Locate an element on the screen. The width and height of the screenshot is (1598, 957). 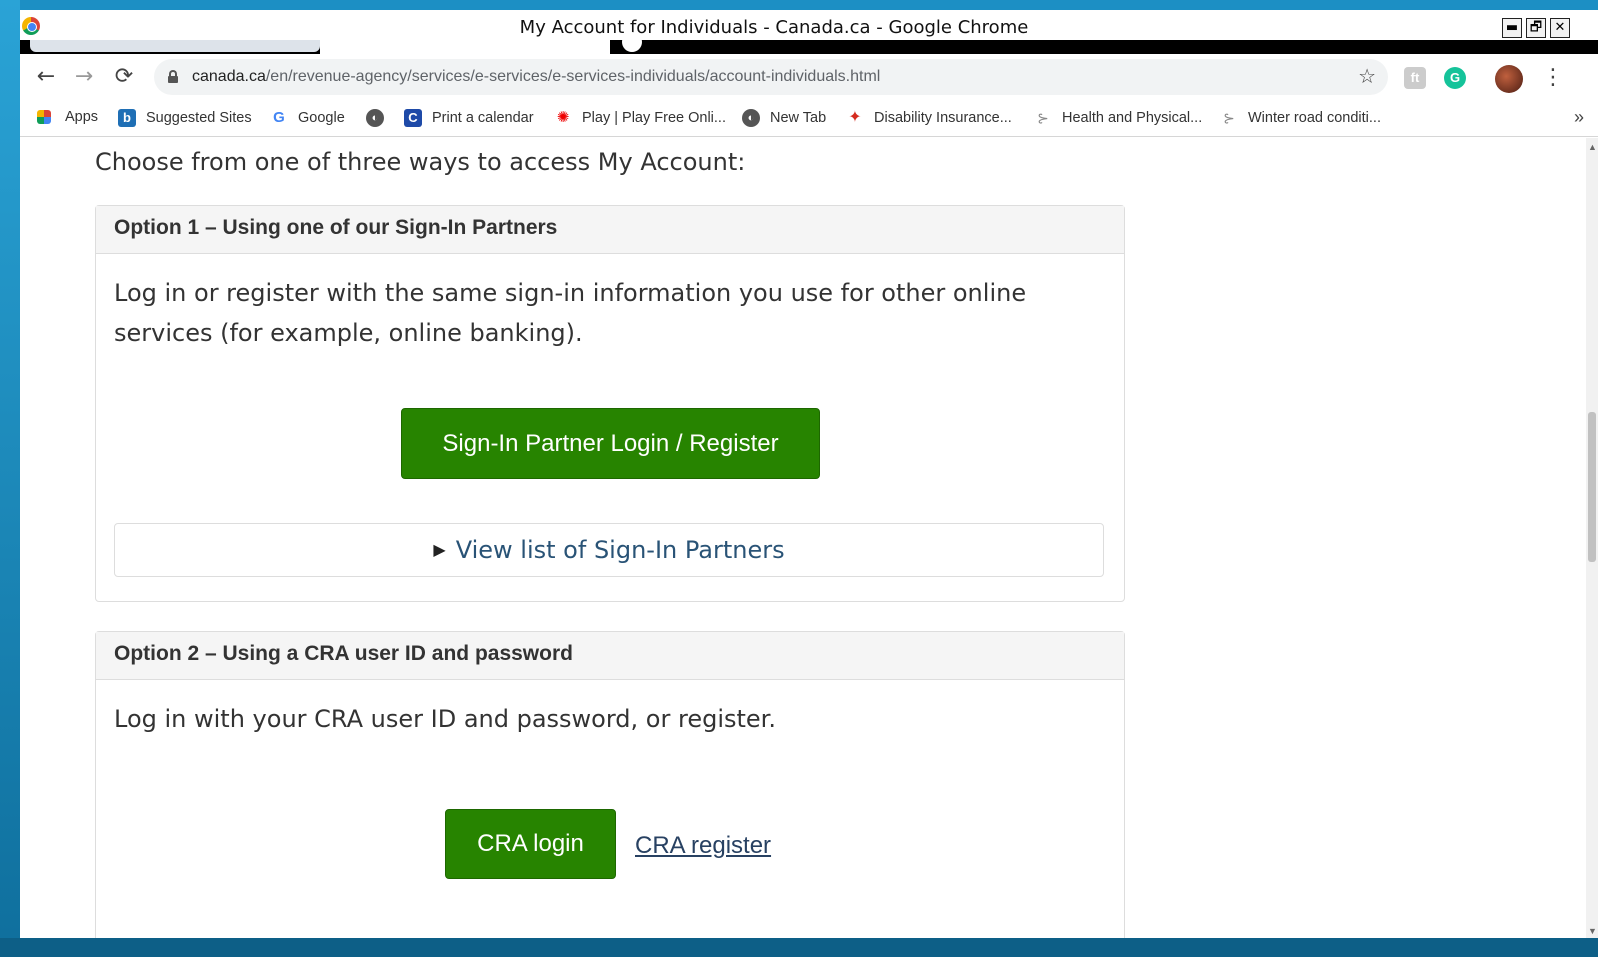
cbc-icon: ✺ is located at coordinates (563, 117).